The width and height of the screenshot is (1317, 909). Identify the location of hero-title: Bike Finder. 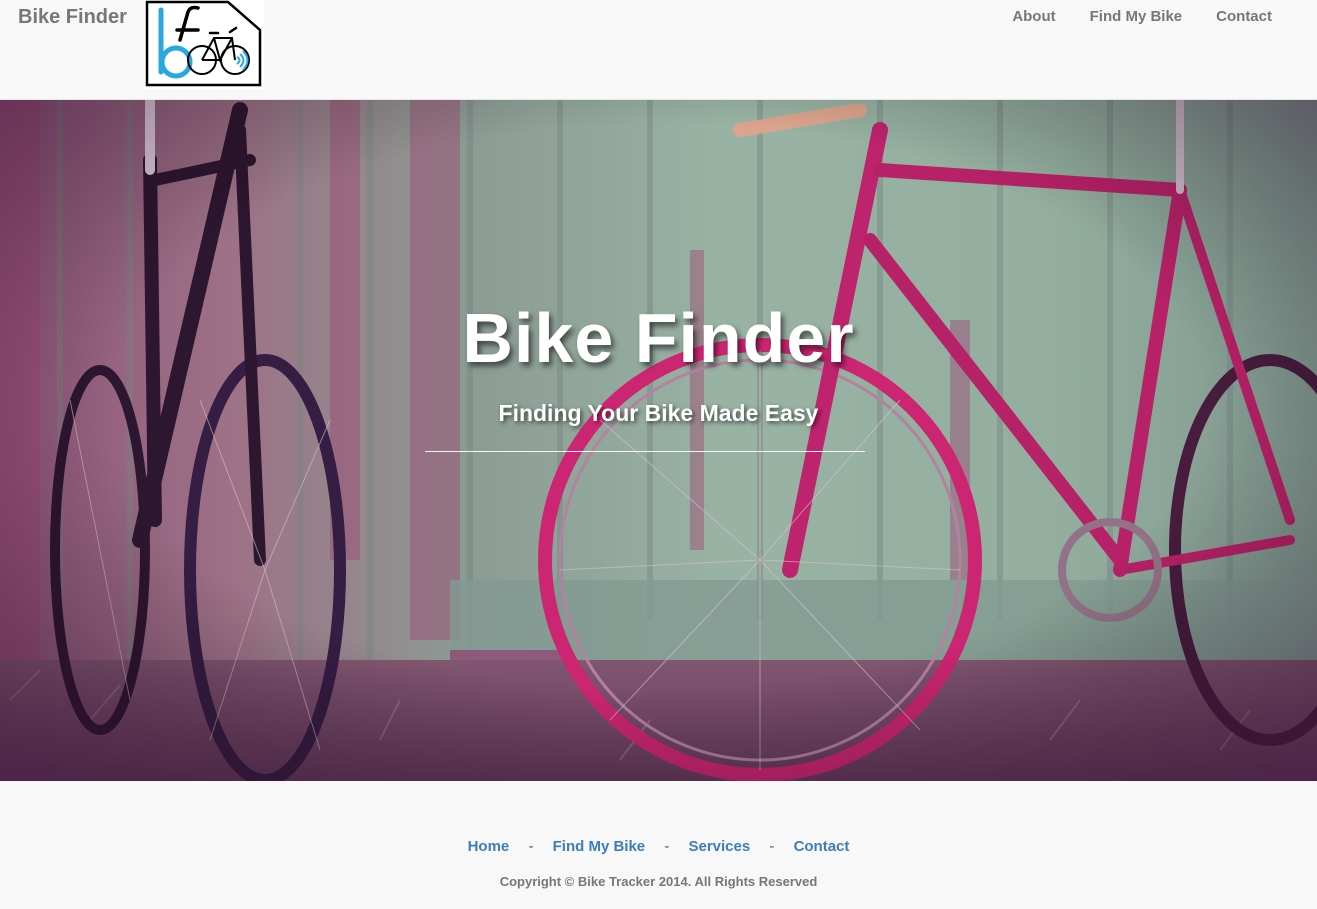
(658, 338).